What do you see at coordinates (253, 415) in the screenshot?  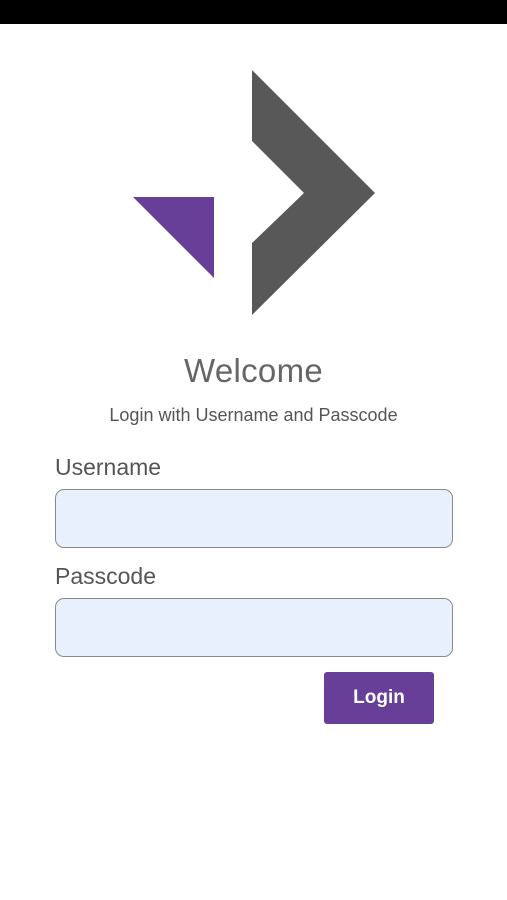 I see `login-subtitle: Login with Username and Passcode` at bounding box center [253, 415].